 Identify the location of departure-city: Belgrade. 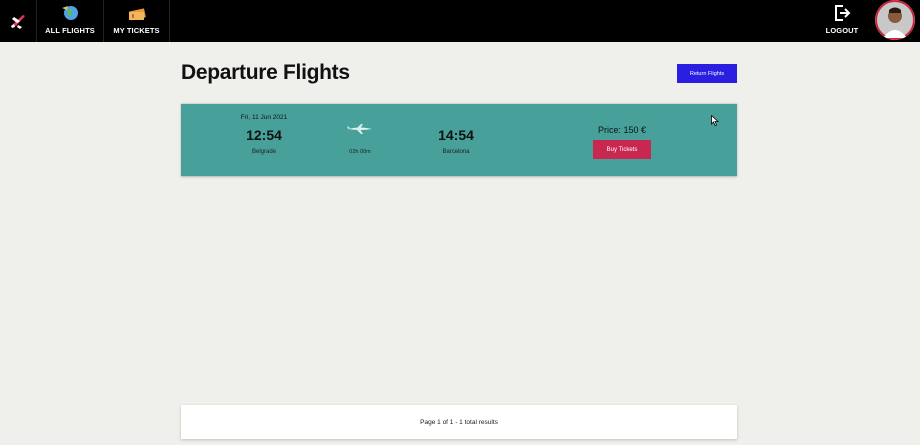
(264, 152).